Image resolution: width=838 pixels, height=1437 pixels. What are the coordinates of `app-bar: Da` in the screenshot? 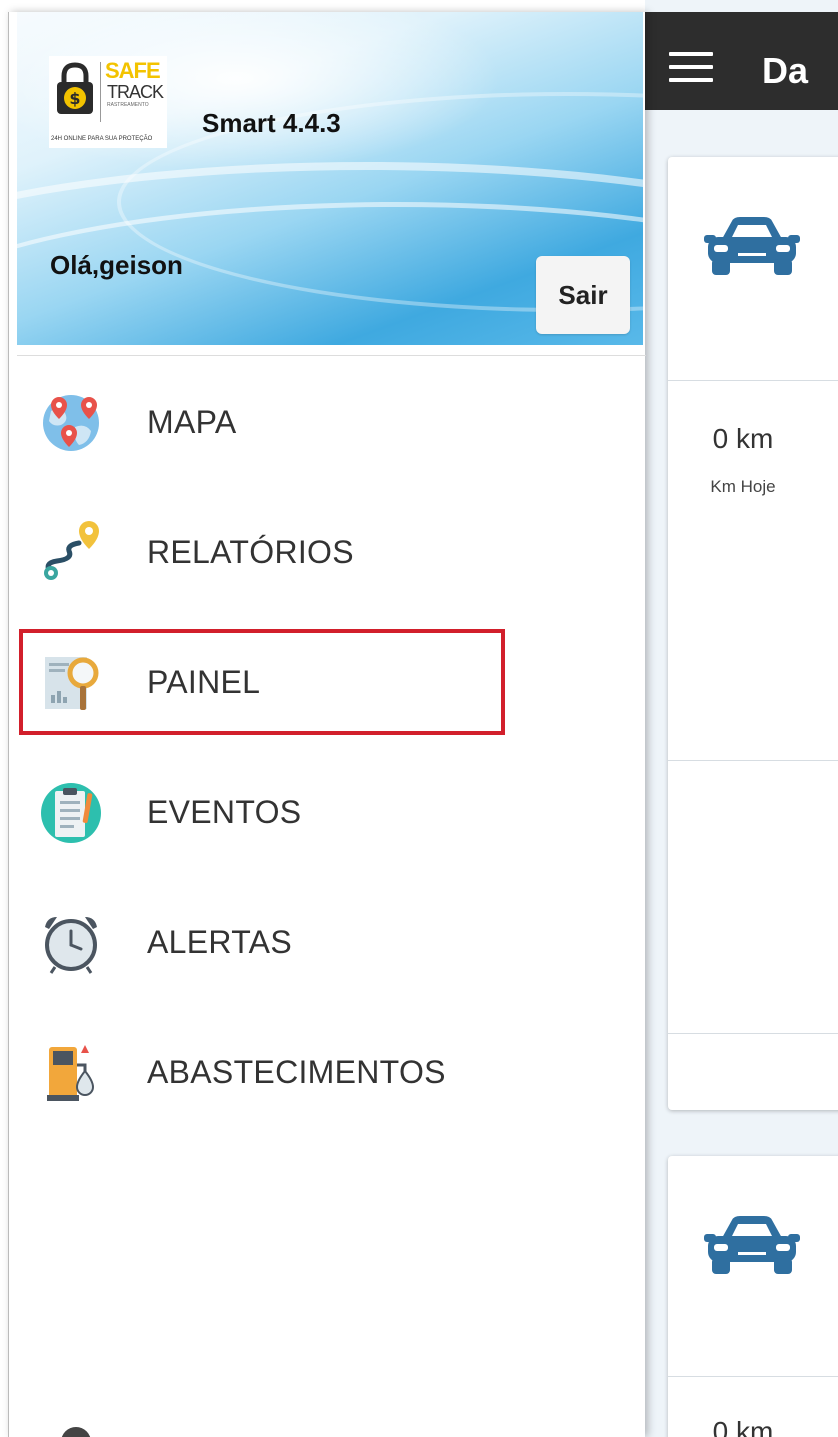 It's located at (741, 61).